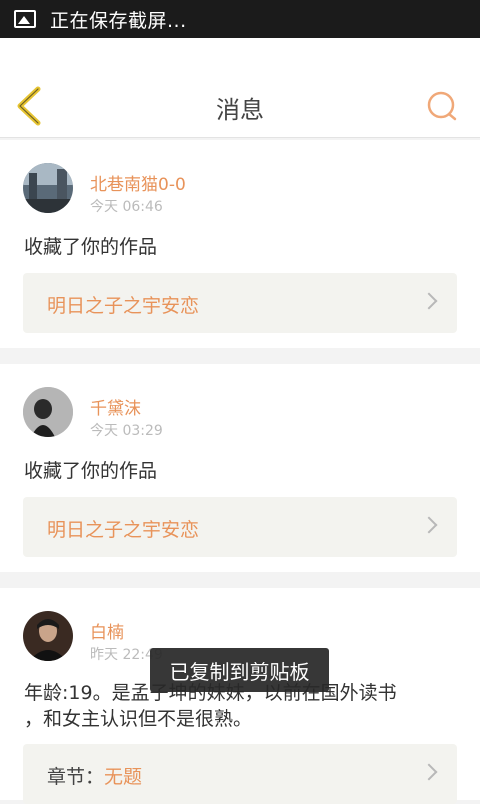  Describe the element at coordinates (76, 777) in the screenshot. I see `chapter-label: 章节：` at that location.